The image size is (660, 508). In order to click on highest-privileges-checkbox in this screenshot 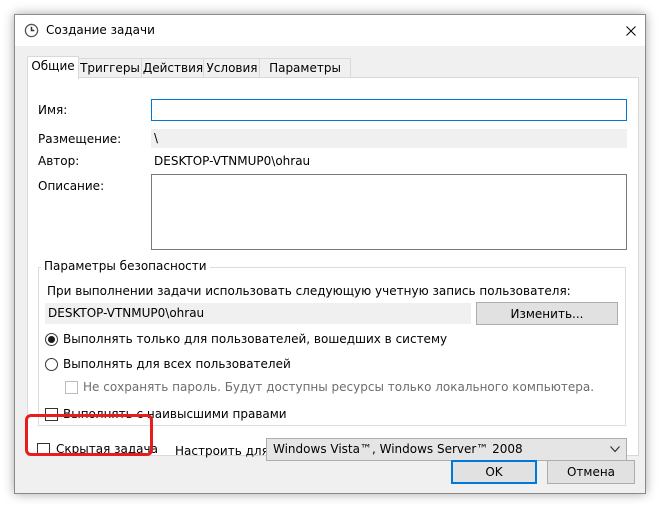, I will do `click(51, 414)`.